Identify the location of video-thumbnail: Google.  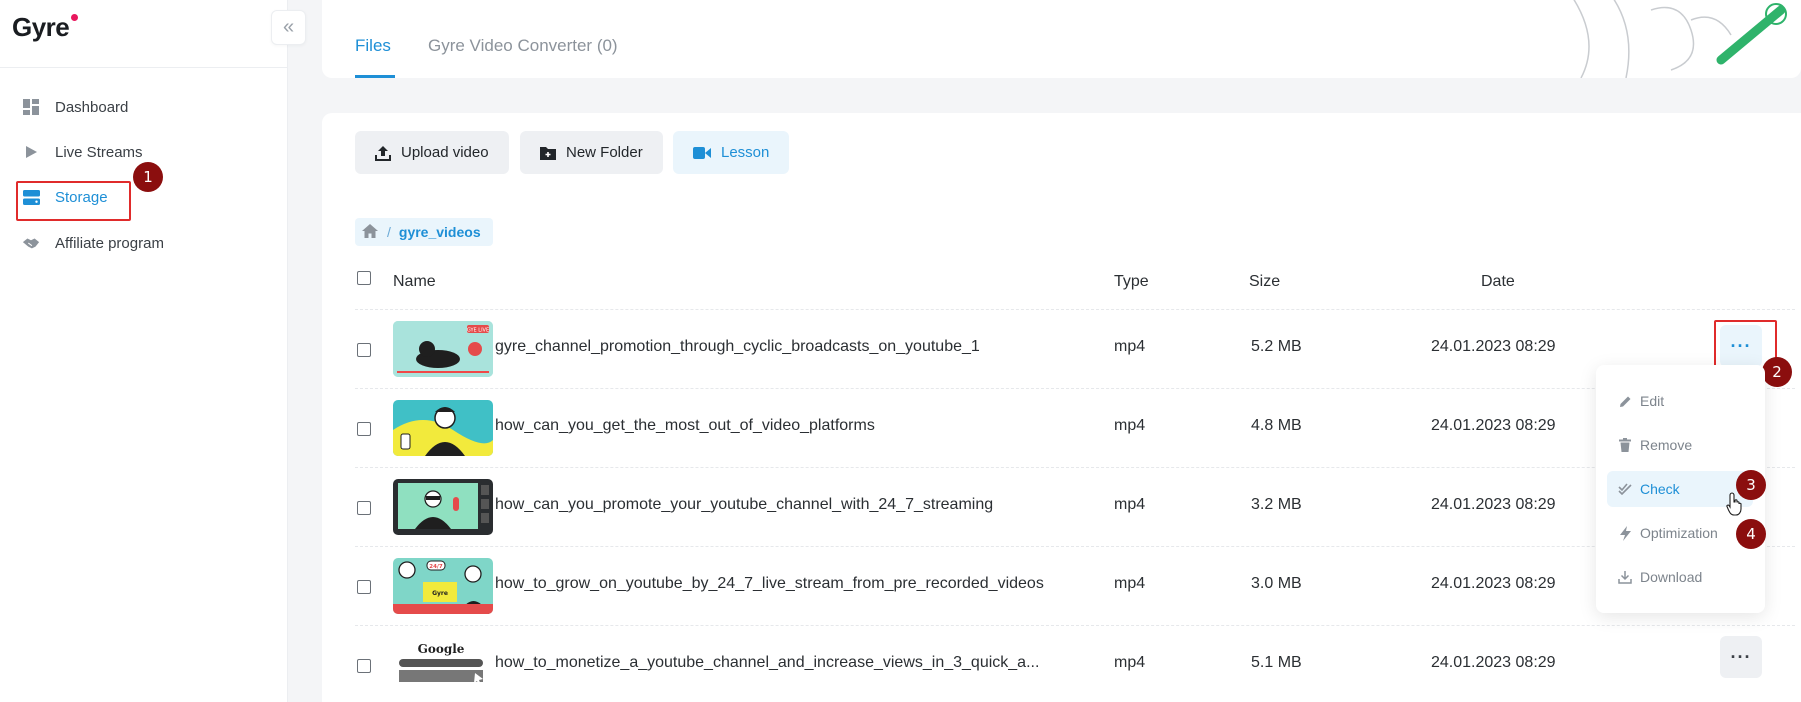
(443, 665).